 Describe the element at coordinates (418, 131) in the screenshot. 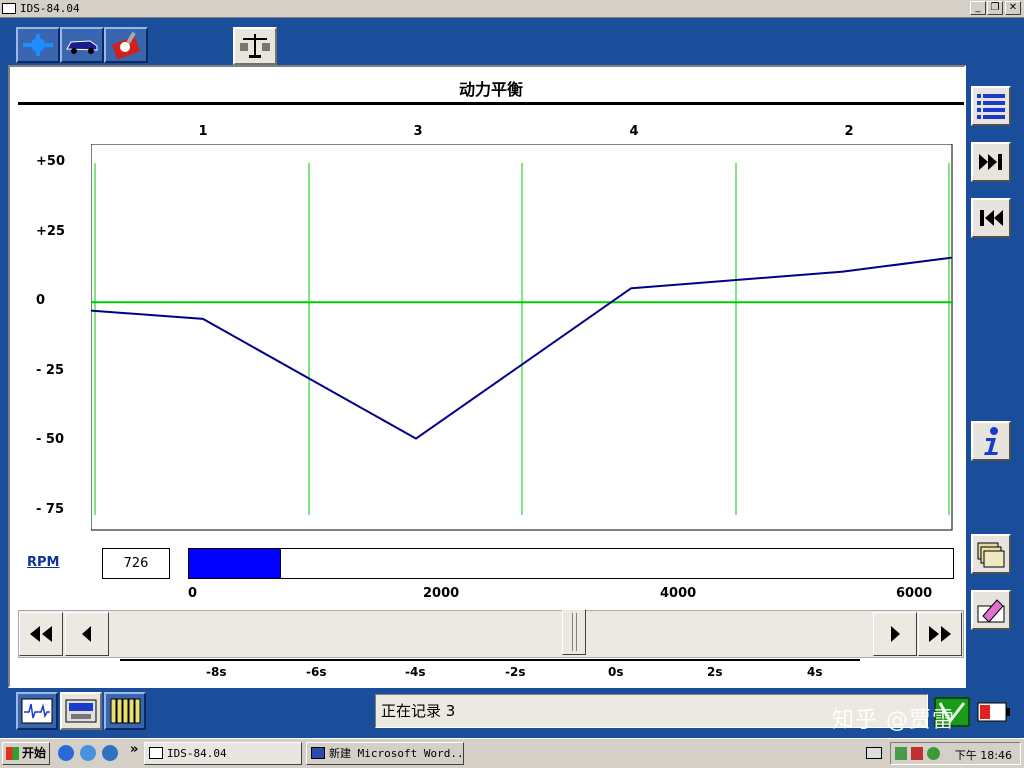

I see `cylinder-label: 3` at that location.